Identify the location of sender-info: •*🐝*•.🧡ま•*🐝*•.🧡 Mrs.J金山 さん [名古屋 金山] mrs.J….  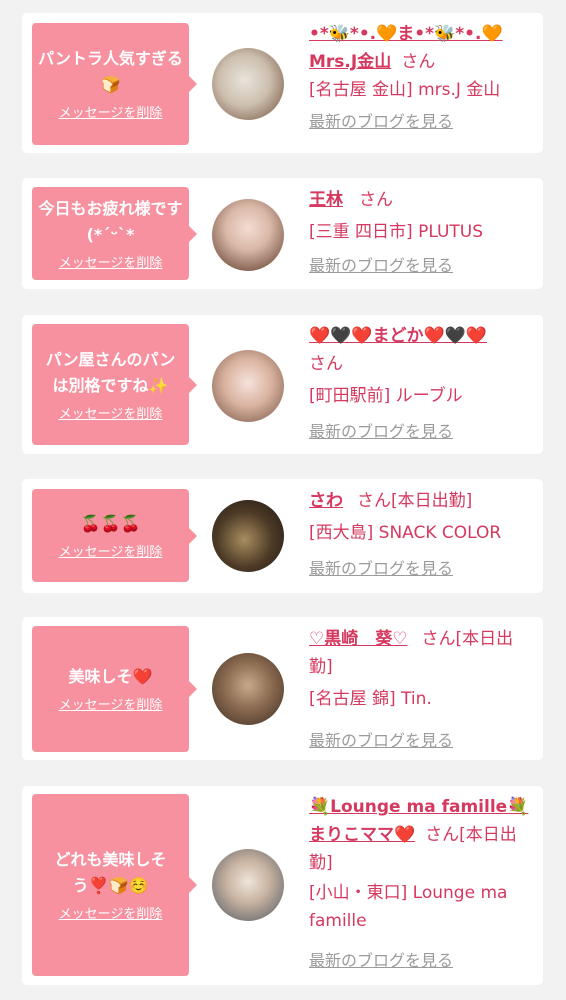
(422, 78).